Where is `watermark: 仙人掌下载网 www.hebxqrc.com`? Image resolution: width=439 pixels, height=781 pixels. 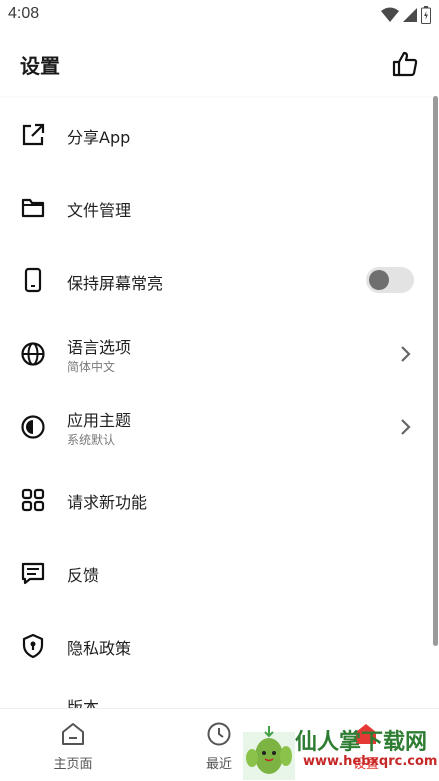 watermark: 仙人掌下载网 www.hebxqrc.com is located at coordinates (341, 751).